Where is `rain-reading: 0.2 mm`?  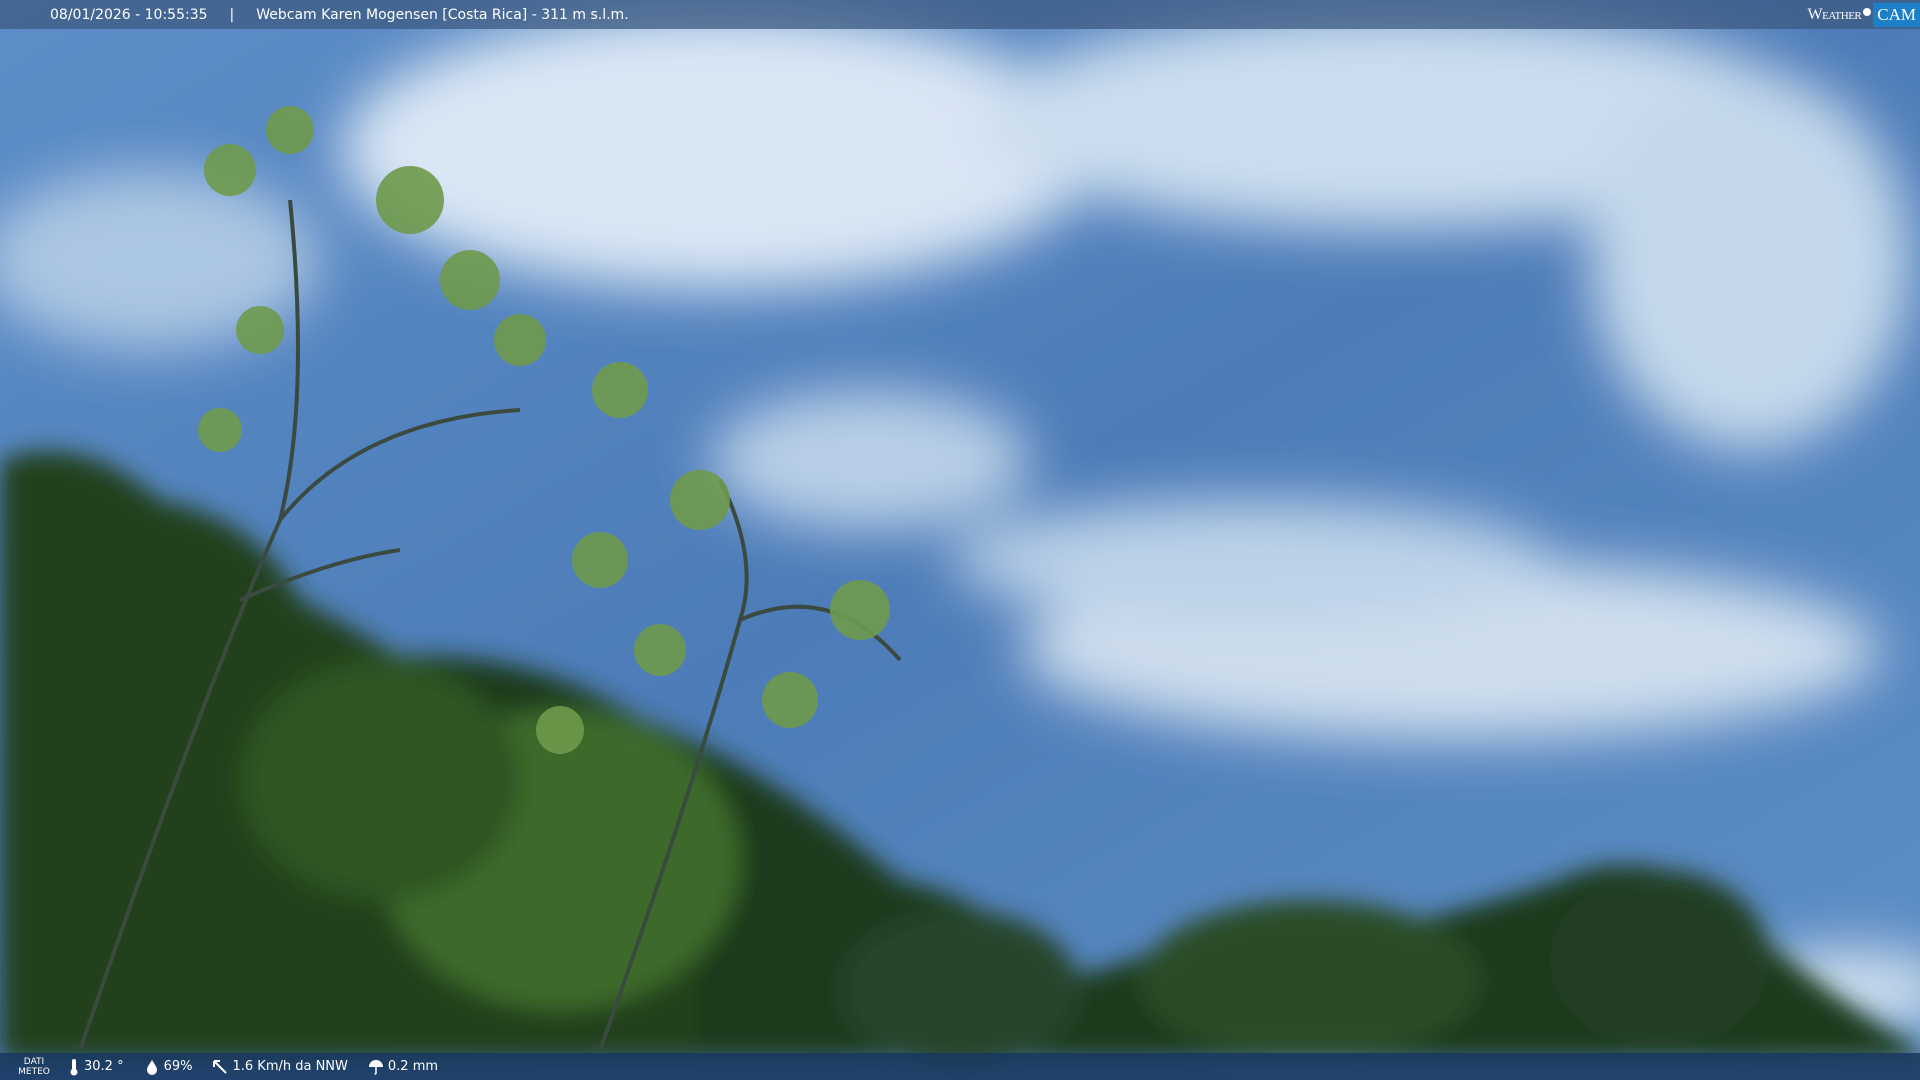
rain-reading: 0.2 mm is located at coordinates (403, 1067).